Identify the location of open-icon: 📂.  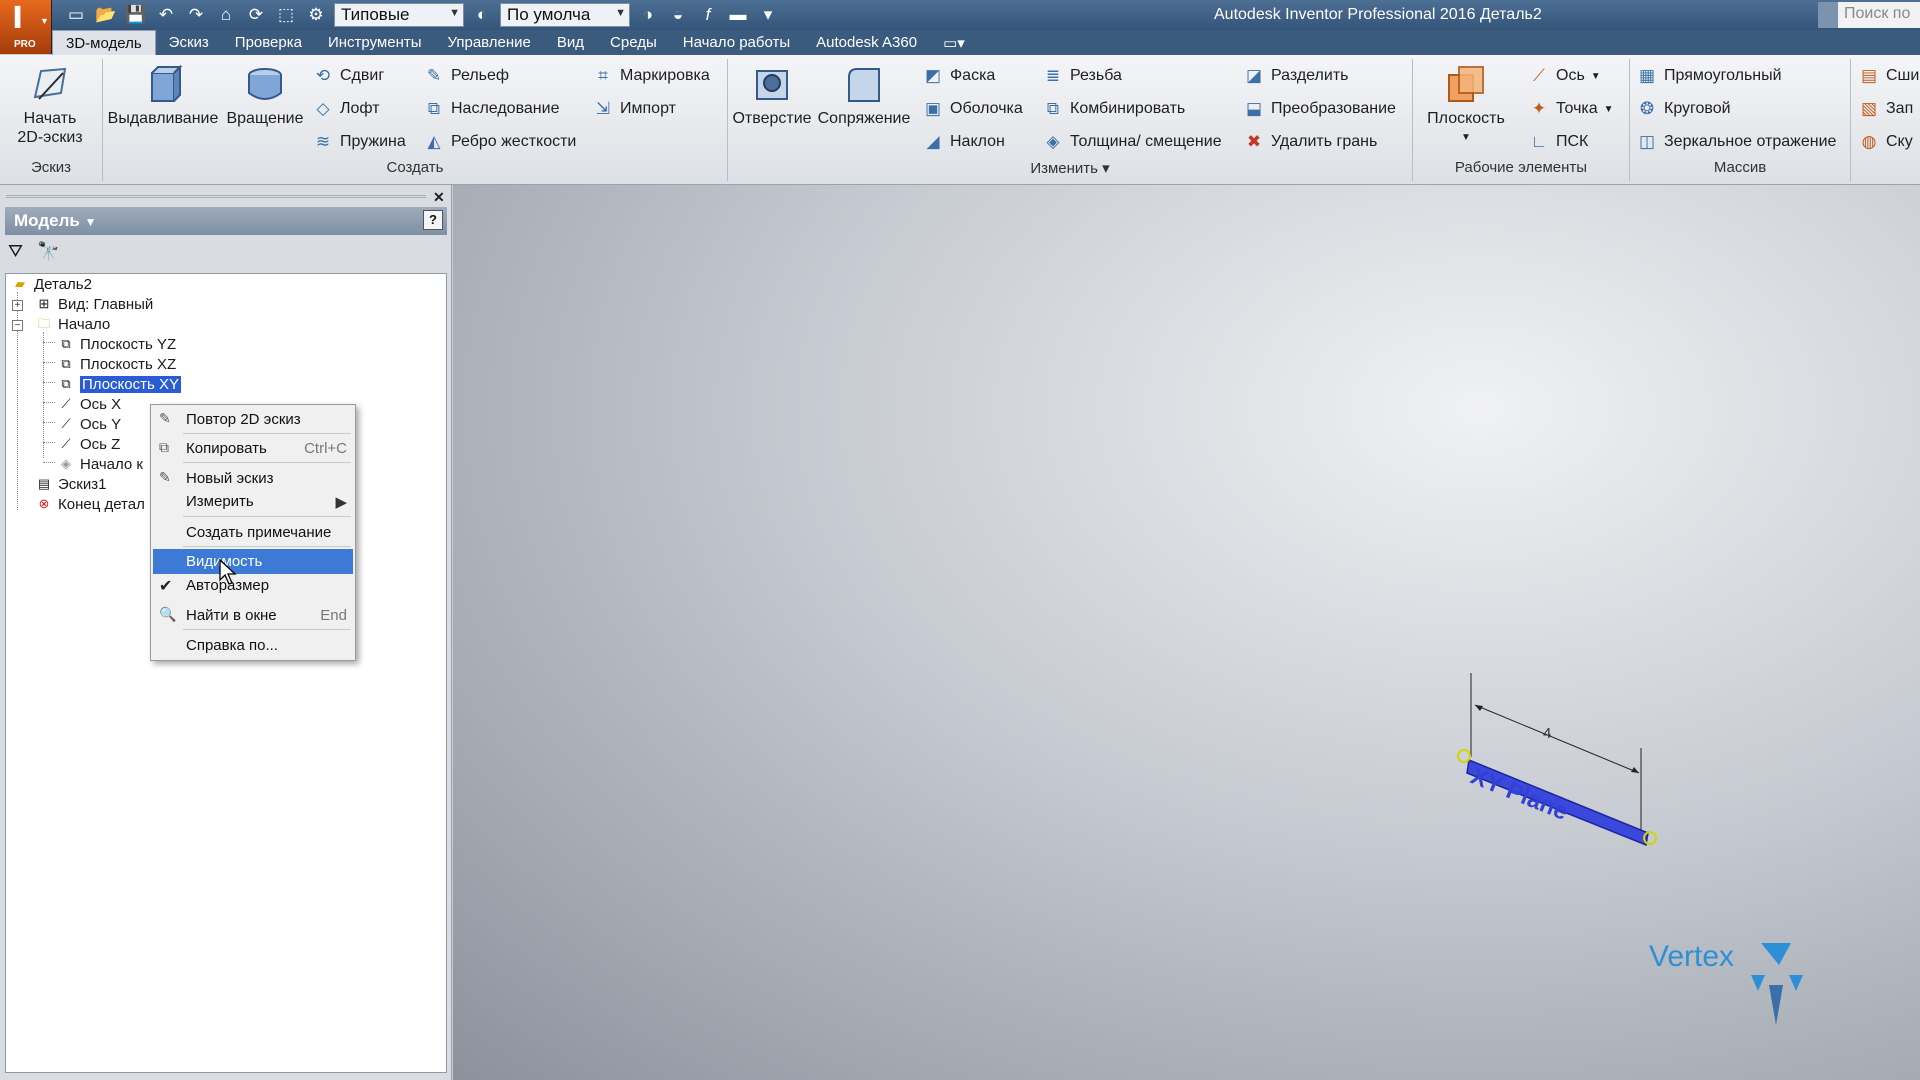
(106, 15).